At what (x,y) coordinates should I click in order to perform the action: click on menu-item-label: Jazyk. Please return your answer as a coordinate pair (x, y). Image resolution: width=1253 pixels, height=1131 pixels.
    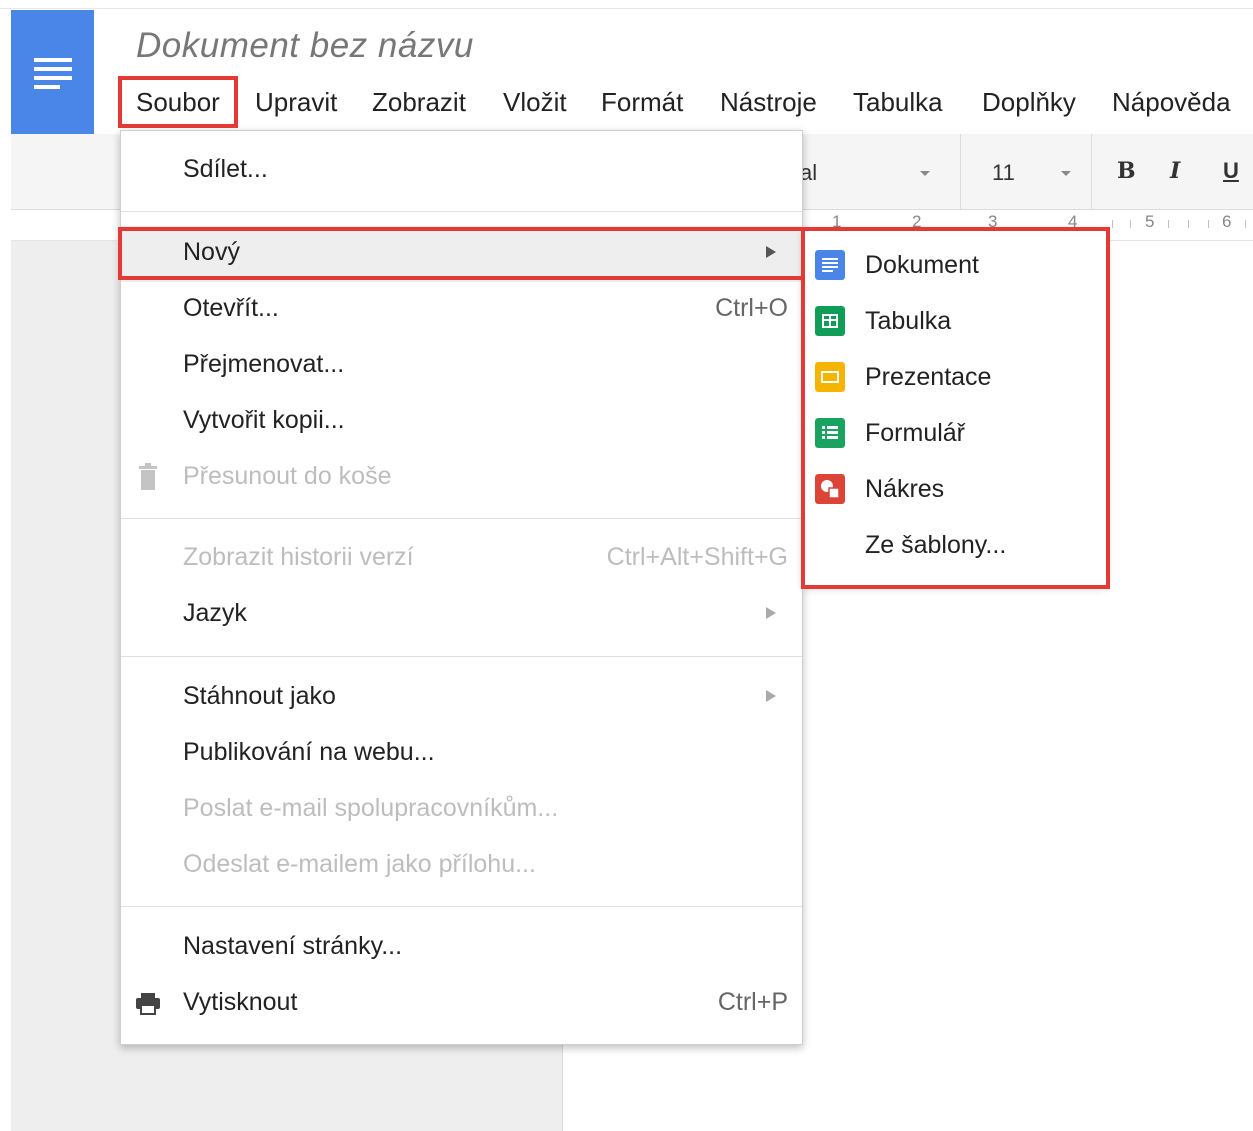
    Looking at the image, I should click on (215, 613).